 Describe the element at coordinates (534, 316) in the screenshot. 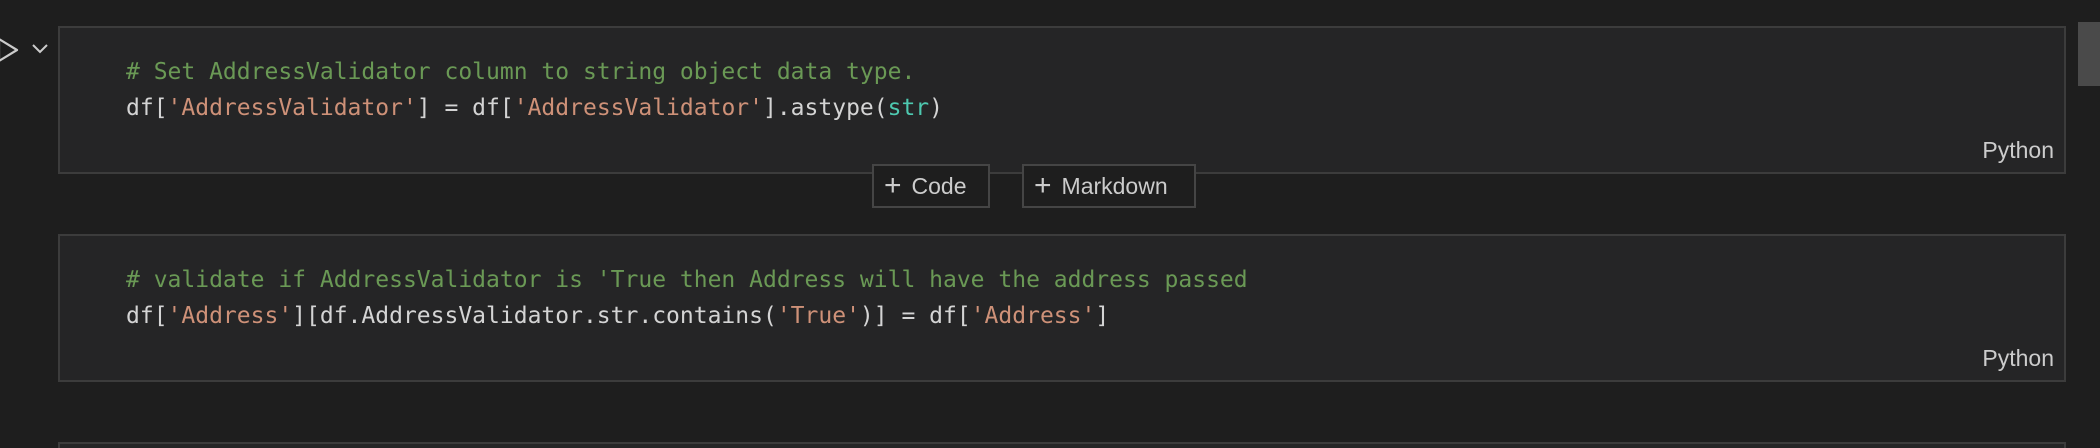

I see `code-token-plain: ][df.AddressValidator.str.contains(` at that location.